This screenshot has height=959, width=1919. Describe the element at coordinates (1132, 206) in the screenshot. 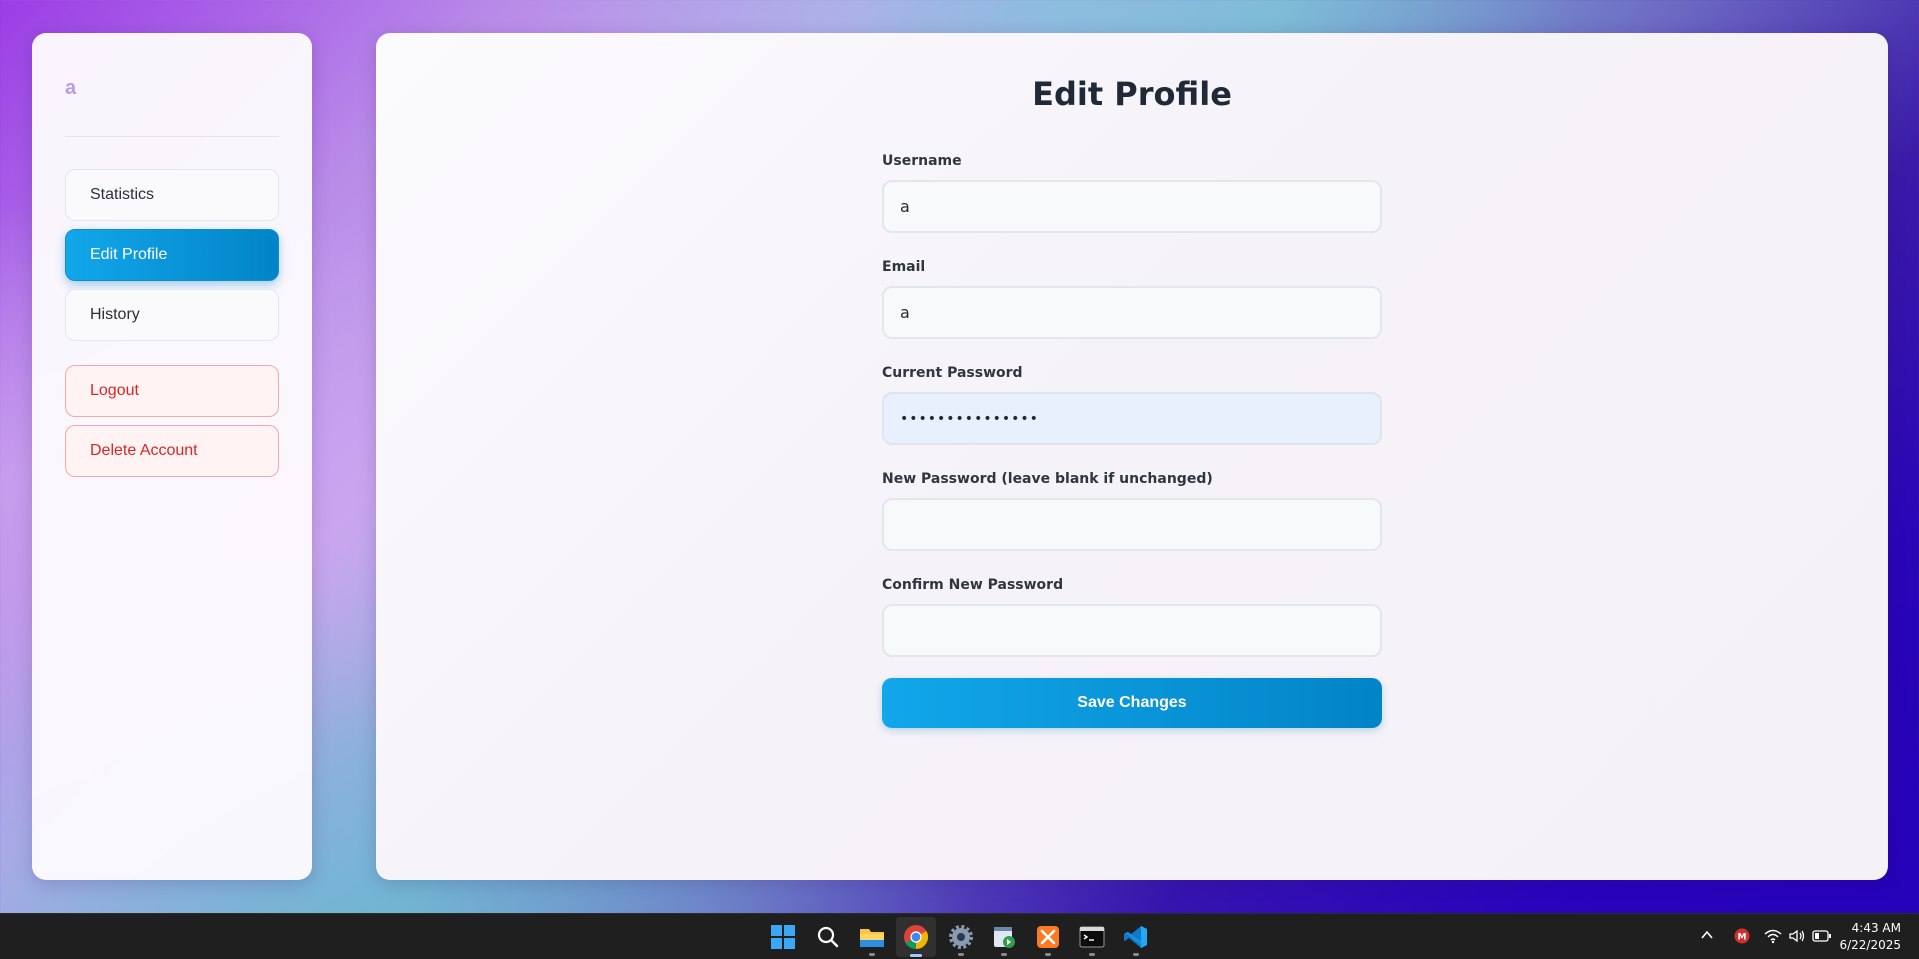

I see `username-input` at that location.